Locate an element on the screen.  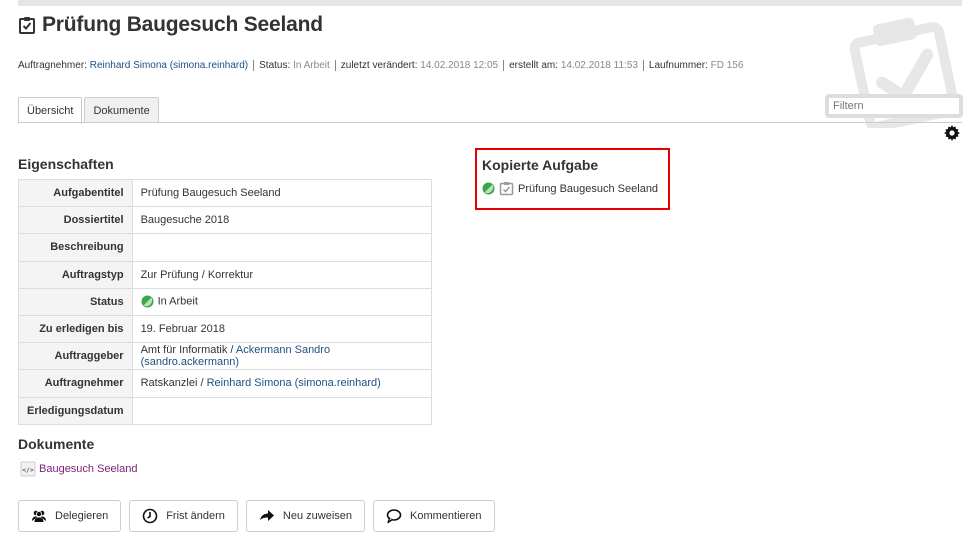
meta-status: Status: In Arbeit is located at coordinates (294, 65).